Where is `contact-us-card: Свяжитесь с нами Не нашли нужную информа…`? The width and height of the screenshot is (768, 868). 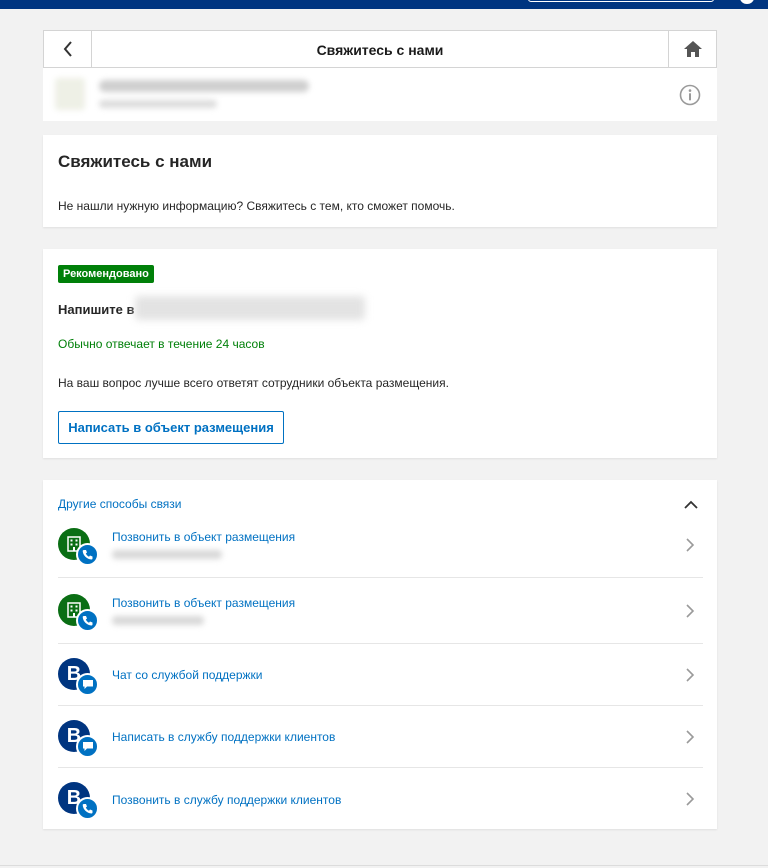 contact-us-card: Свяжитесь с нами Не нашли нужную информа… is located at coordinates (380, 181).